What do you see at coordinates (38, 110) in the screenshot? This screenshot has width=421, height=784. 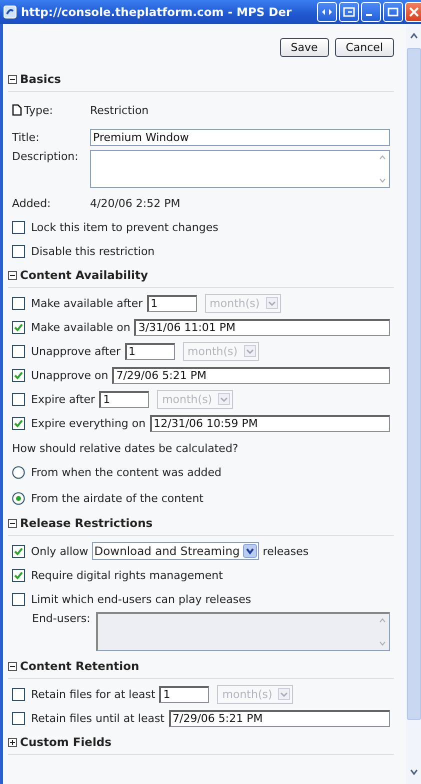 I see `field-label: Type:` at bounding box center [38, 110].